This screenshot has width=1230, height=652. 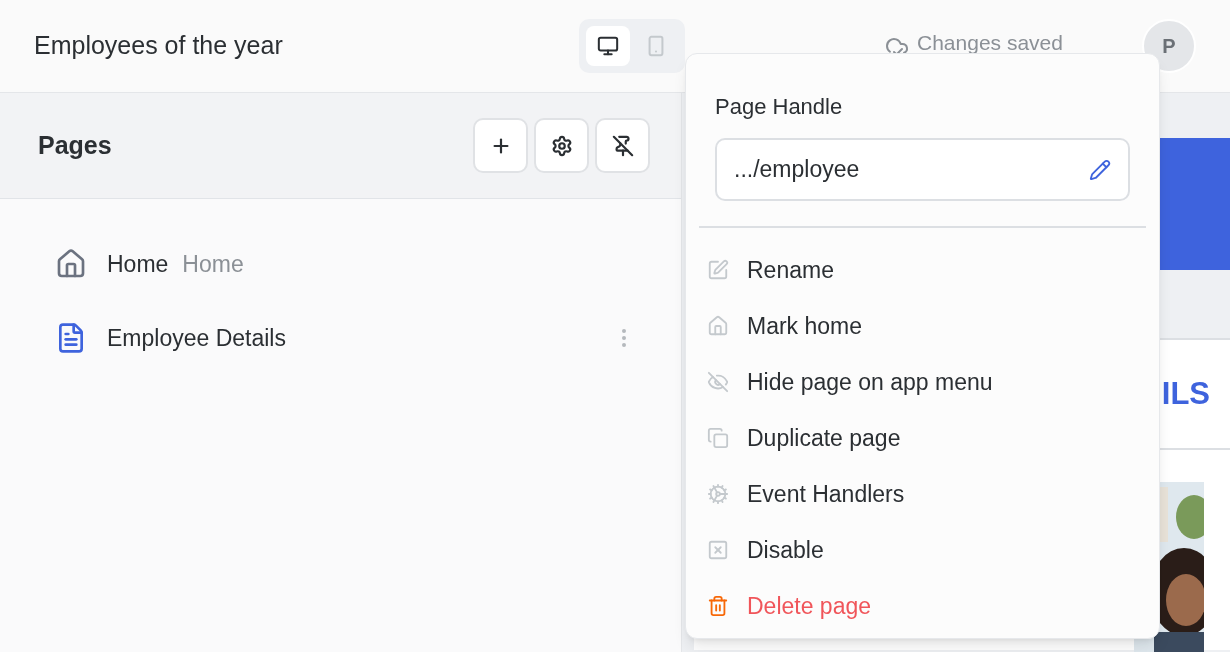 What do you see at coordinates (1100, 169) in the screenshot?
I see `edit-icon` at bounding box center [1100, 169].